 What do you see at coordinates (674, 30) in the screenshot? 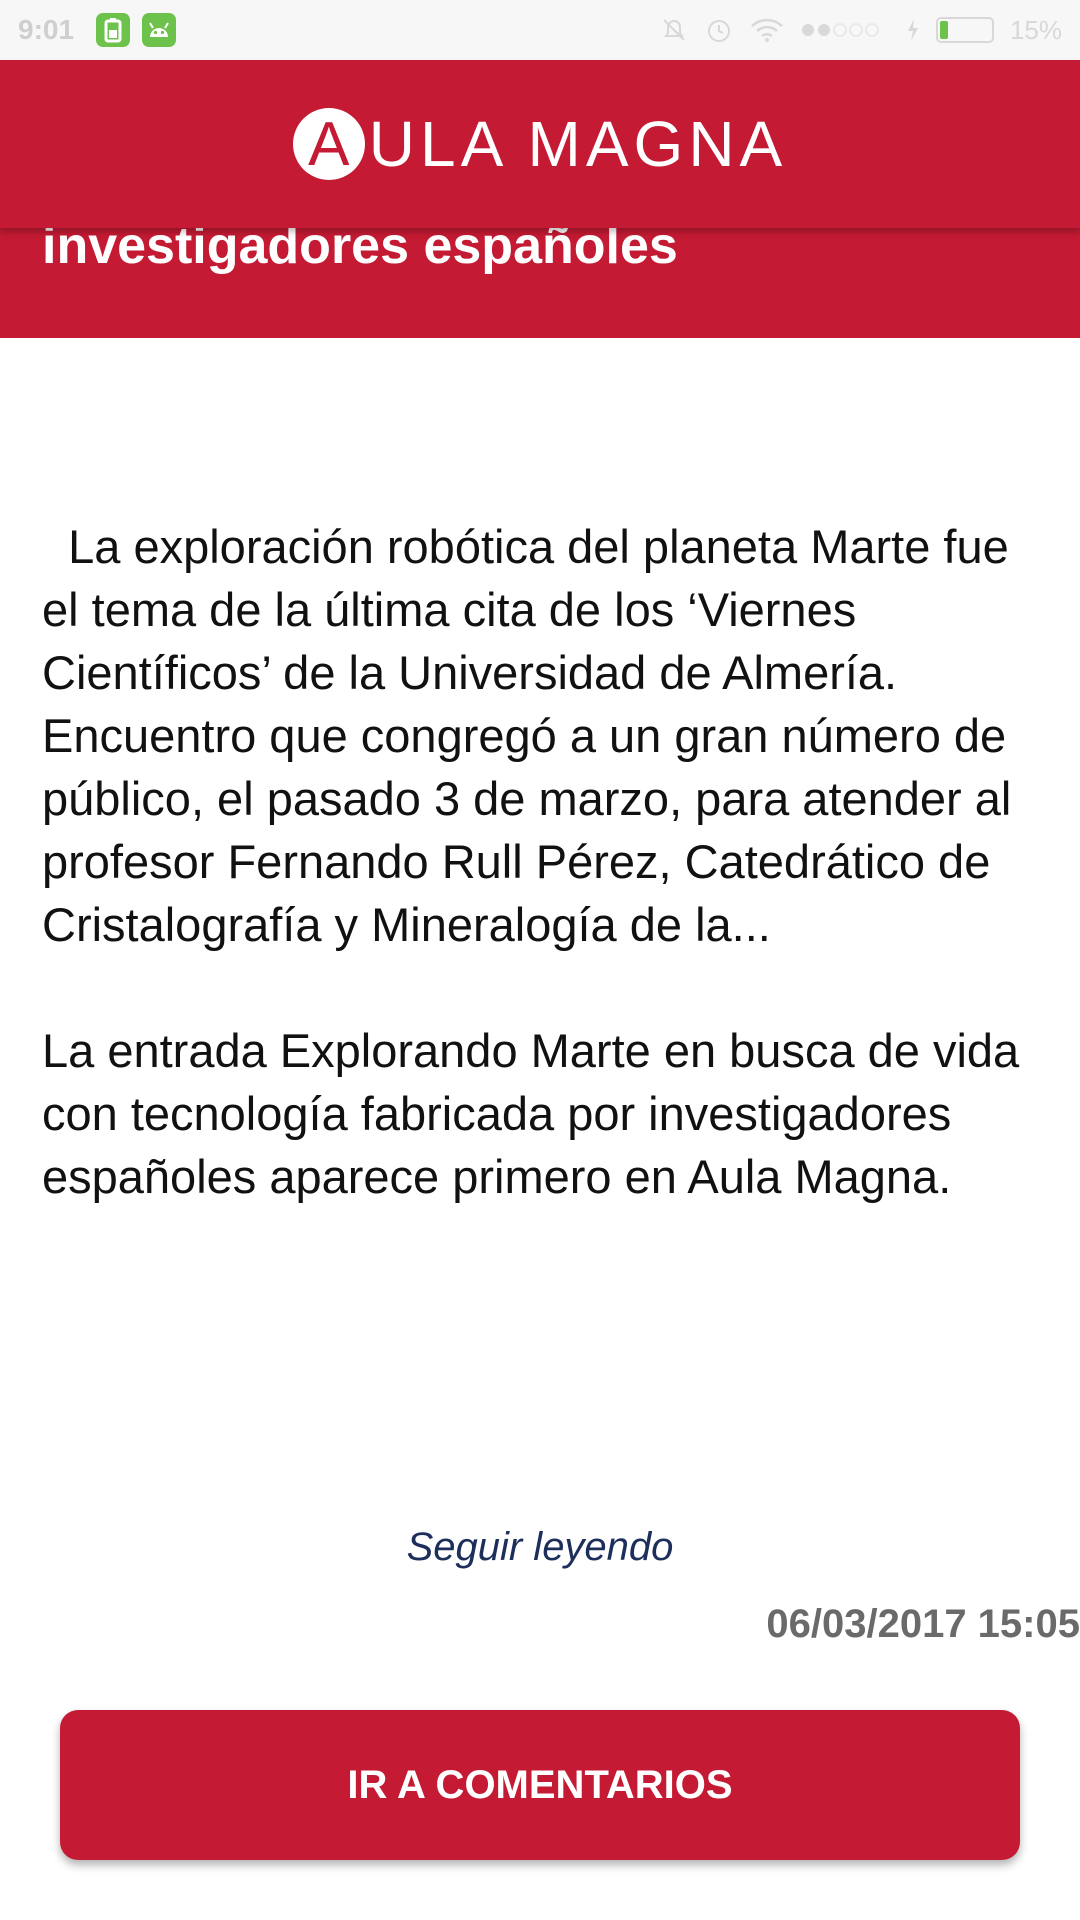
I see `alarm-off-icon` at bounding box center [674, 30].